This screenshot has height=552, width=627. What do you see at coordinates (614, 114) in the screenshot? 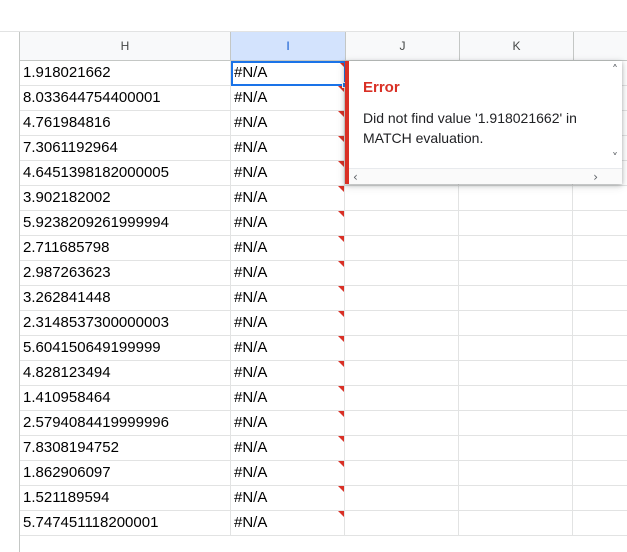
I see `vertical-scrollbar: ˄ ˅` at bounding box center [614, 114].